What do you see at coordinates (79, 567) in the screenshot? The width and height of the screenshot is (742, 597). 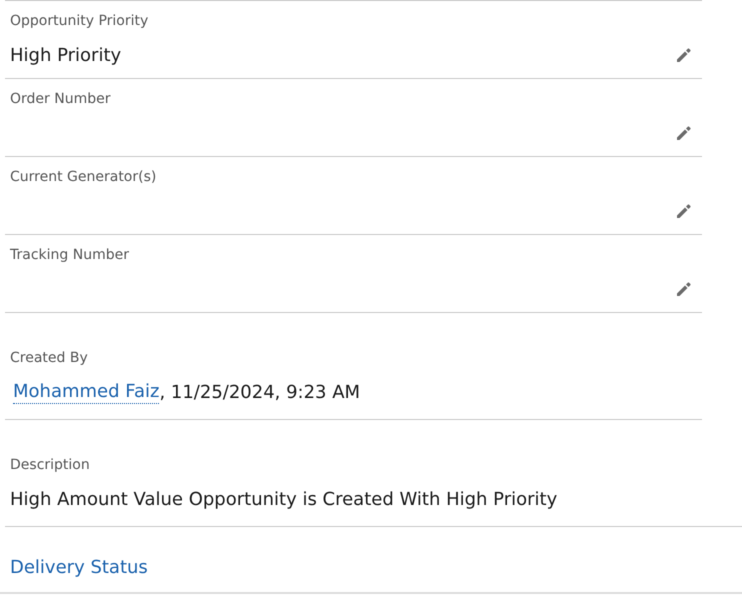 I see `section-link: Delivery Status` at bounding box center [79, 567].